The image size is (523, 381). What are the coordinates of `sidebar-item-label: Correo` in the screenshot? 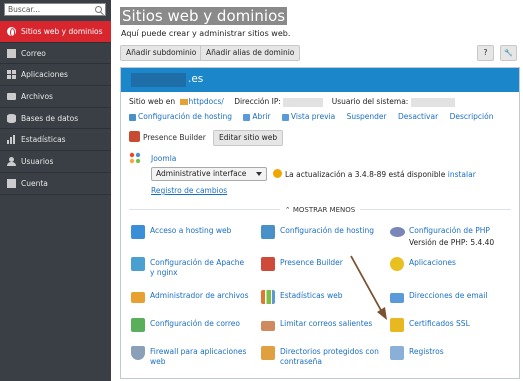 It's located at (33, 53).